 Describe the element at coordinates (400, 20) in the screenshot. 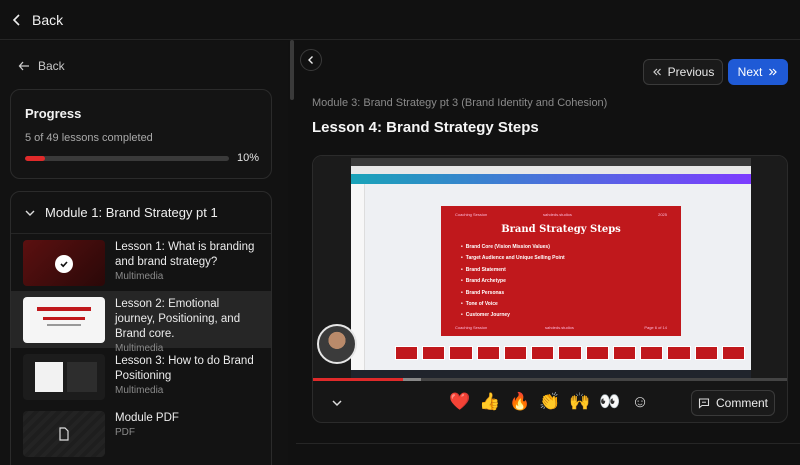

I see `top-bar: Back` at that location.